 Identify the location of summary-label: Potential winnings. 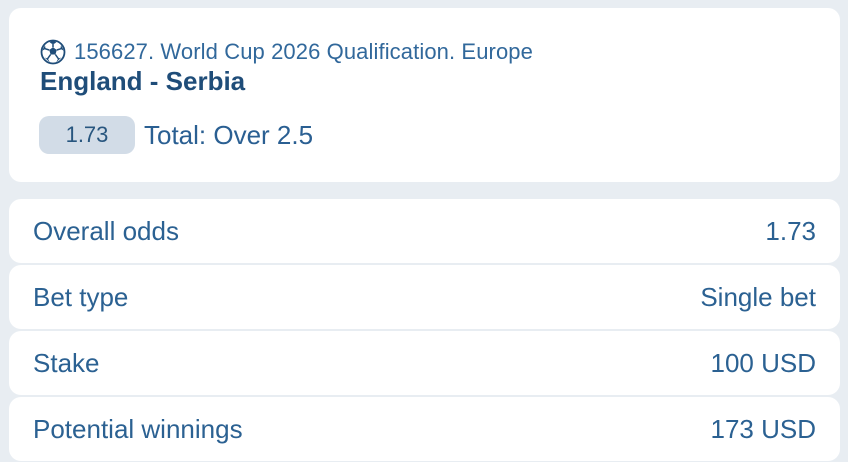
(138, 428).